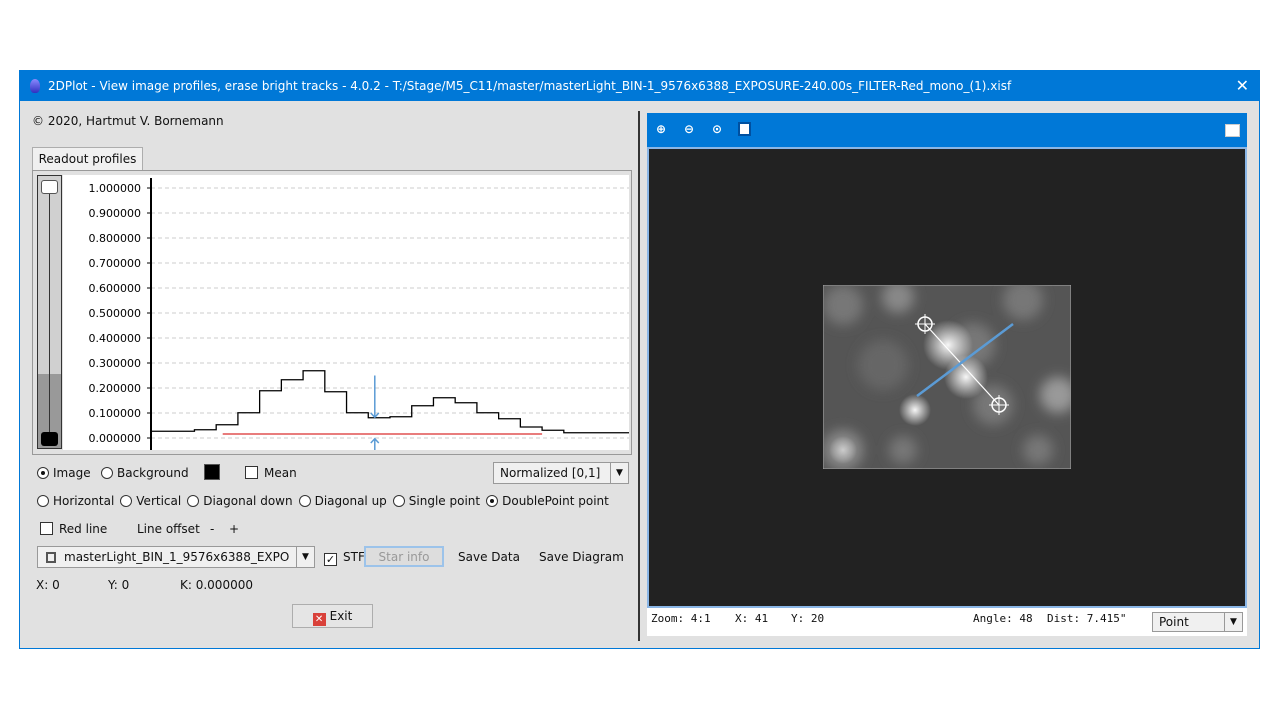  I want to click on readout-x: X: 0, so click(48, 585).